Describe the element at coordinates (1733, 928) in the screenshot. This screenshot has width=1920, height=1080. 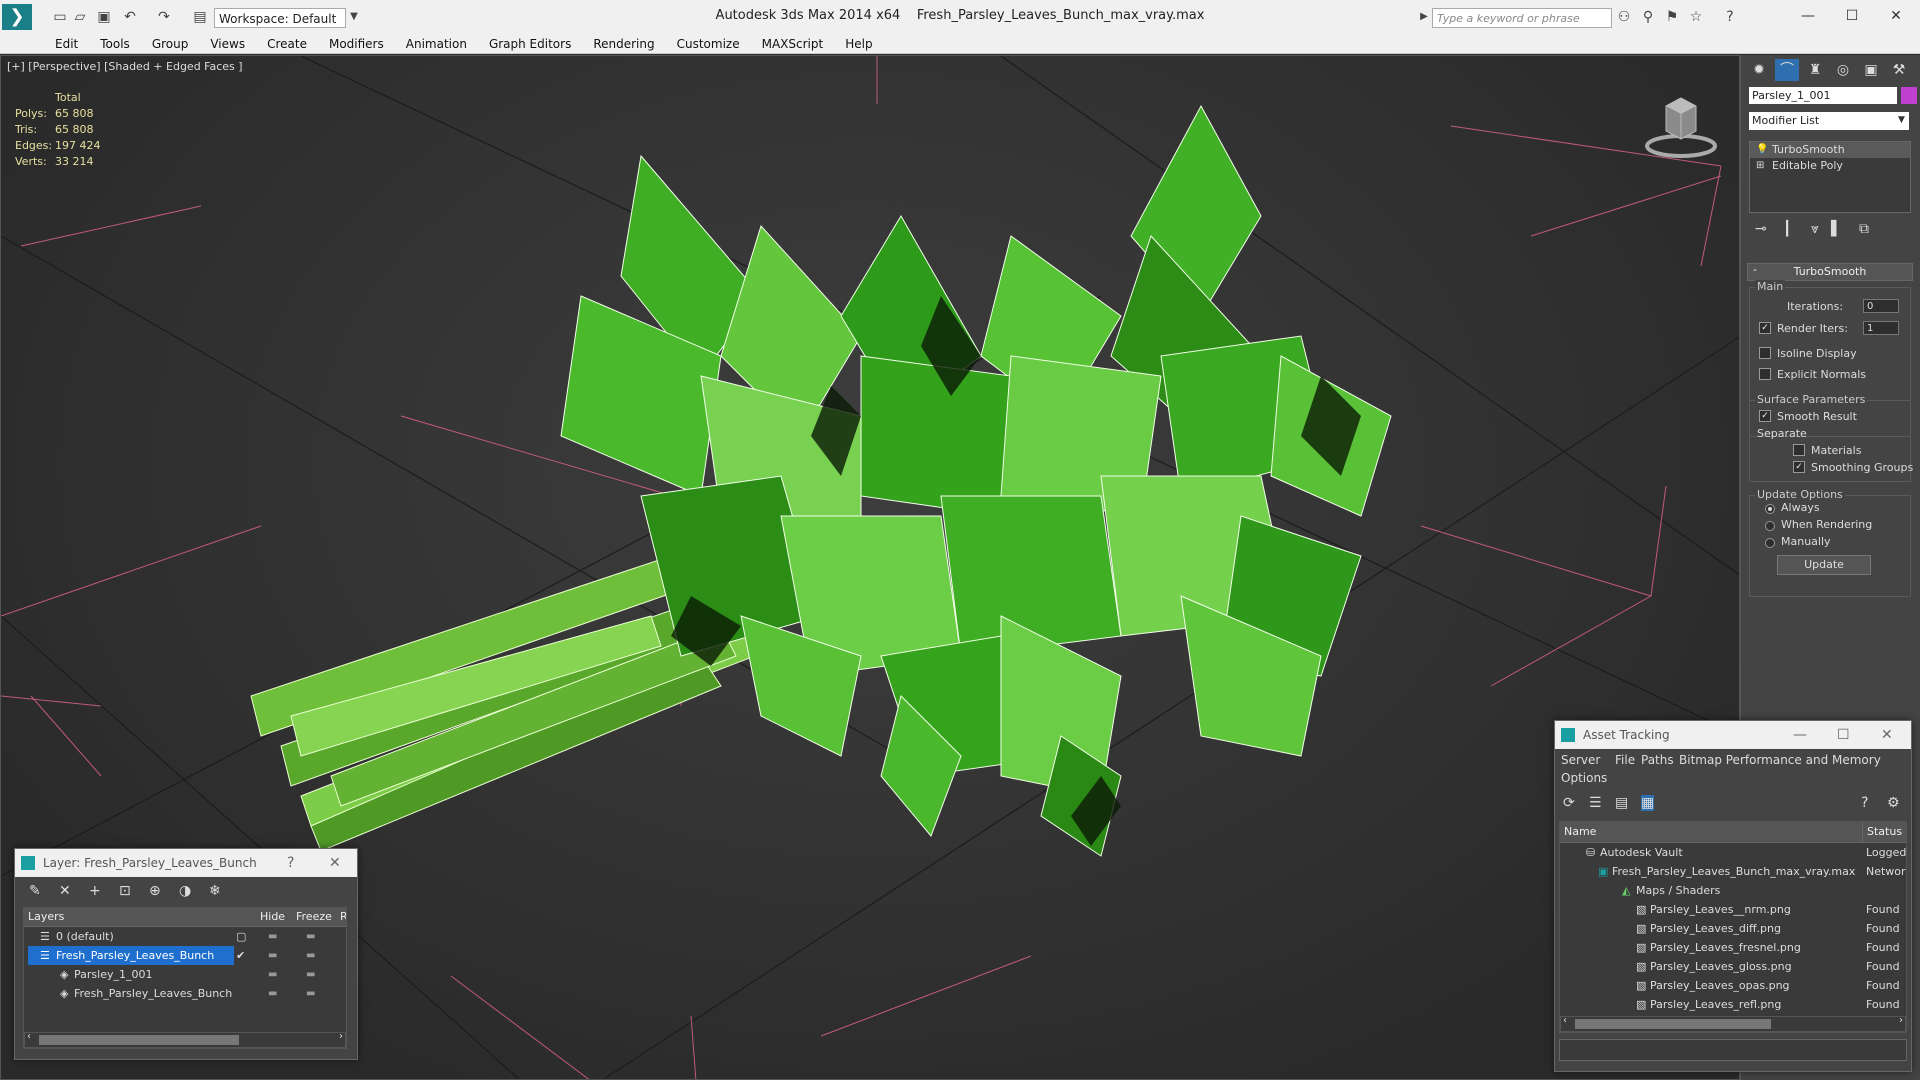
I see `asset-row: ▧ Parsley_Leaves_diff.png Found` at that location.